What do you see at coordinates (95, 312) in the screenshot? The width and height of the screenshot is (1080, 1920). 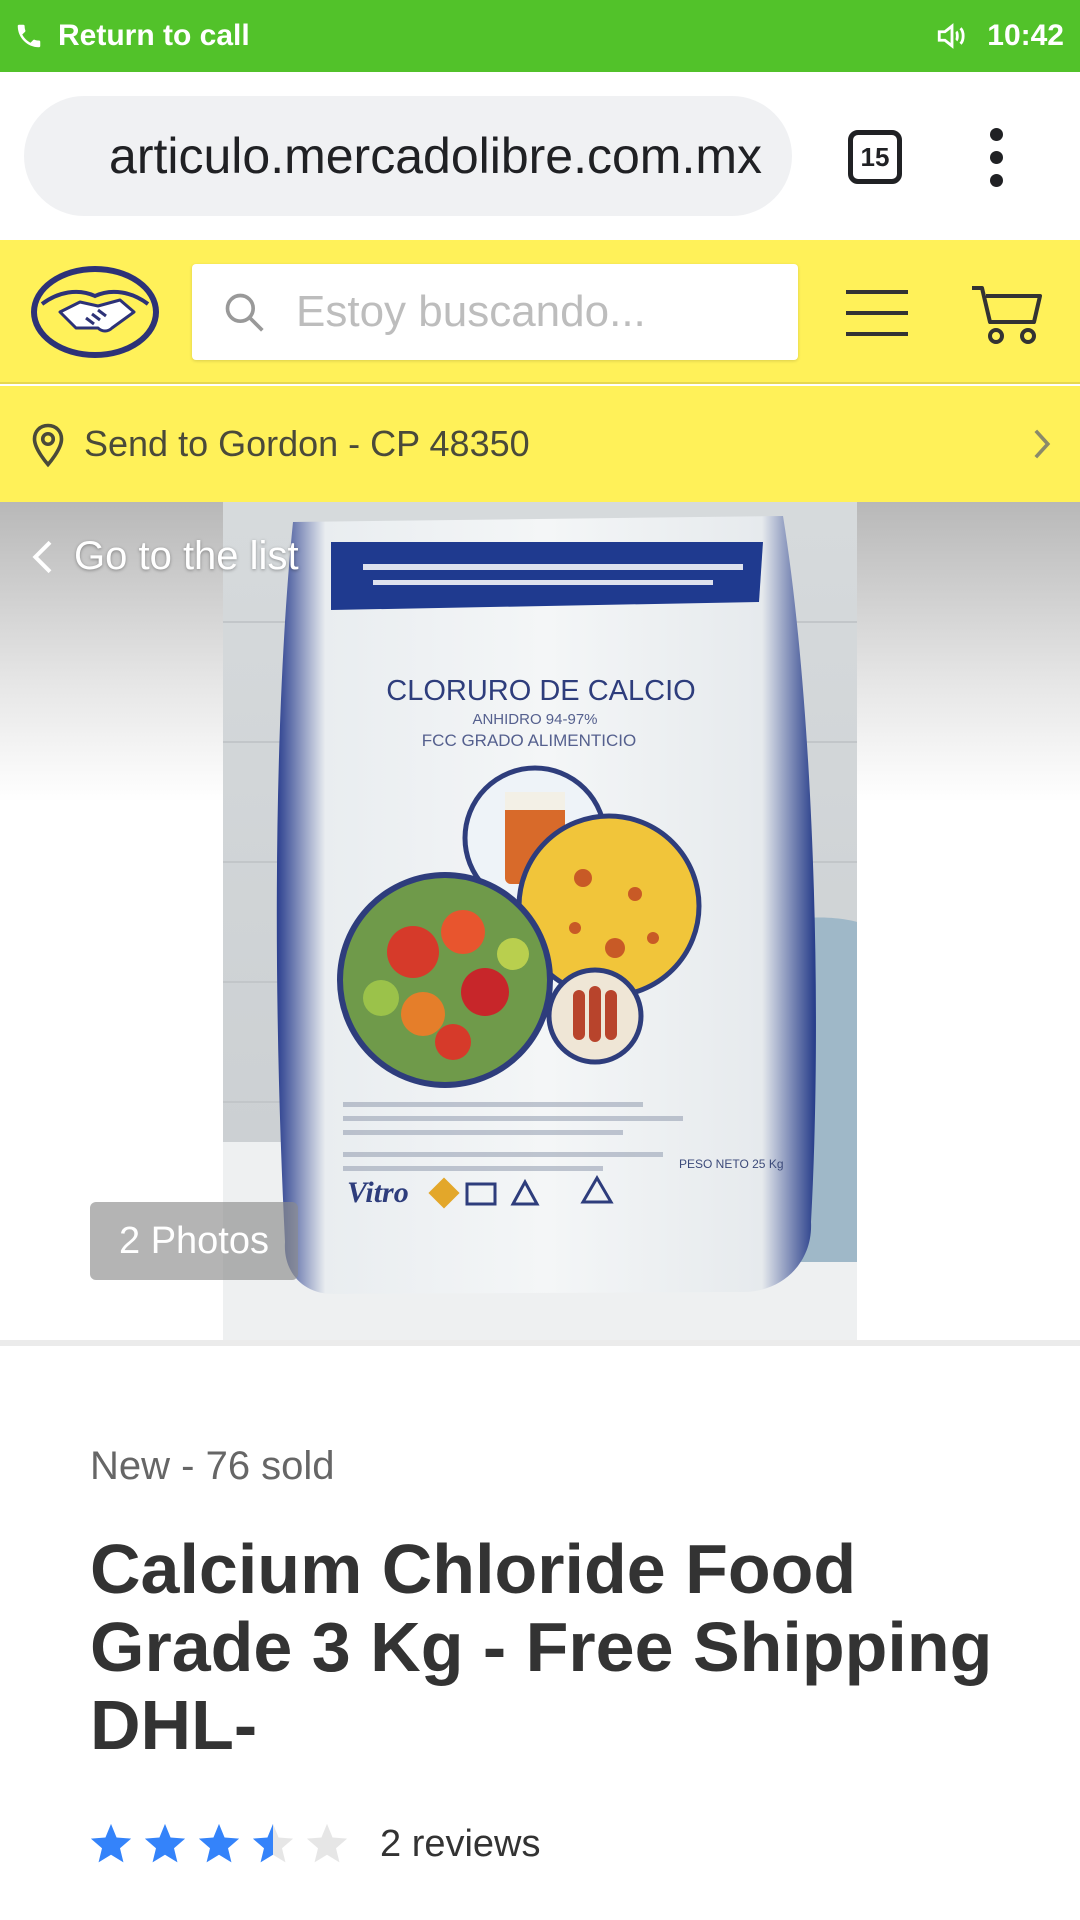 I see `mercadolibre-logo` at bounding box center [95, 312].